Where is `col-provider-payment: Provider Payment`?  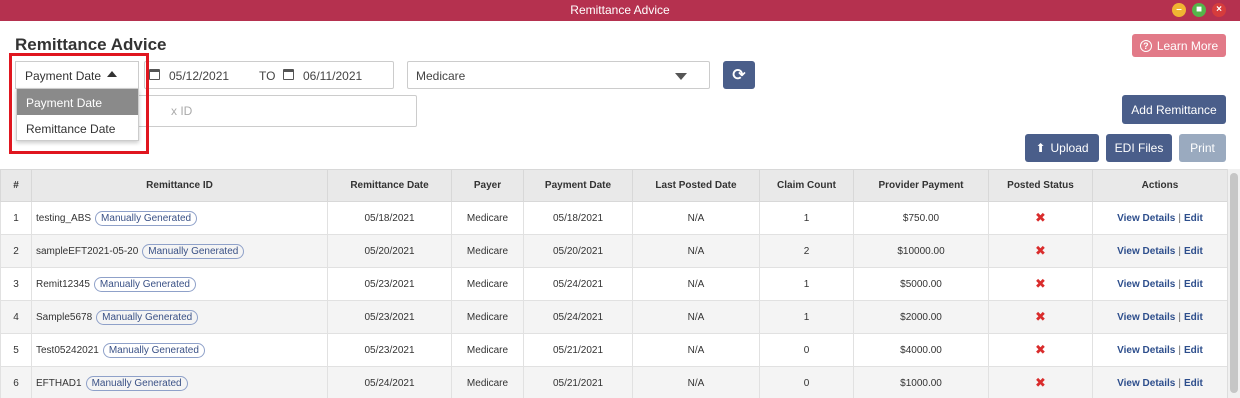
col-provider-payment: Provider Payment is located at coordinates (921, 185).